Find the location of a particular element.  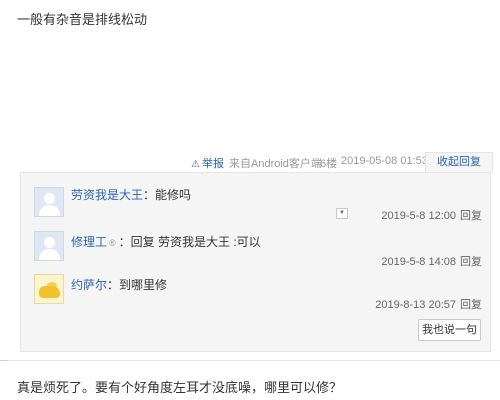

reply-time: 2019-5-8 14:08 is located at coordinates (418, 262).